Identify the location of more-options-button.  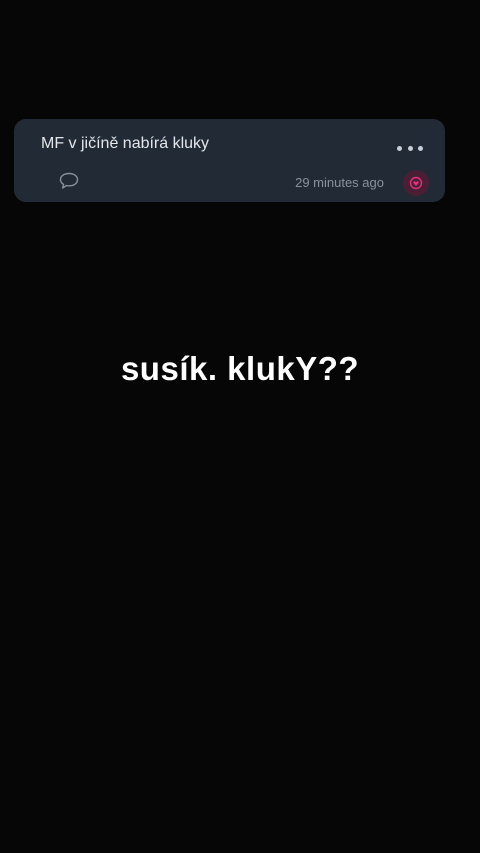
(410, 148).